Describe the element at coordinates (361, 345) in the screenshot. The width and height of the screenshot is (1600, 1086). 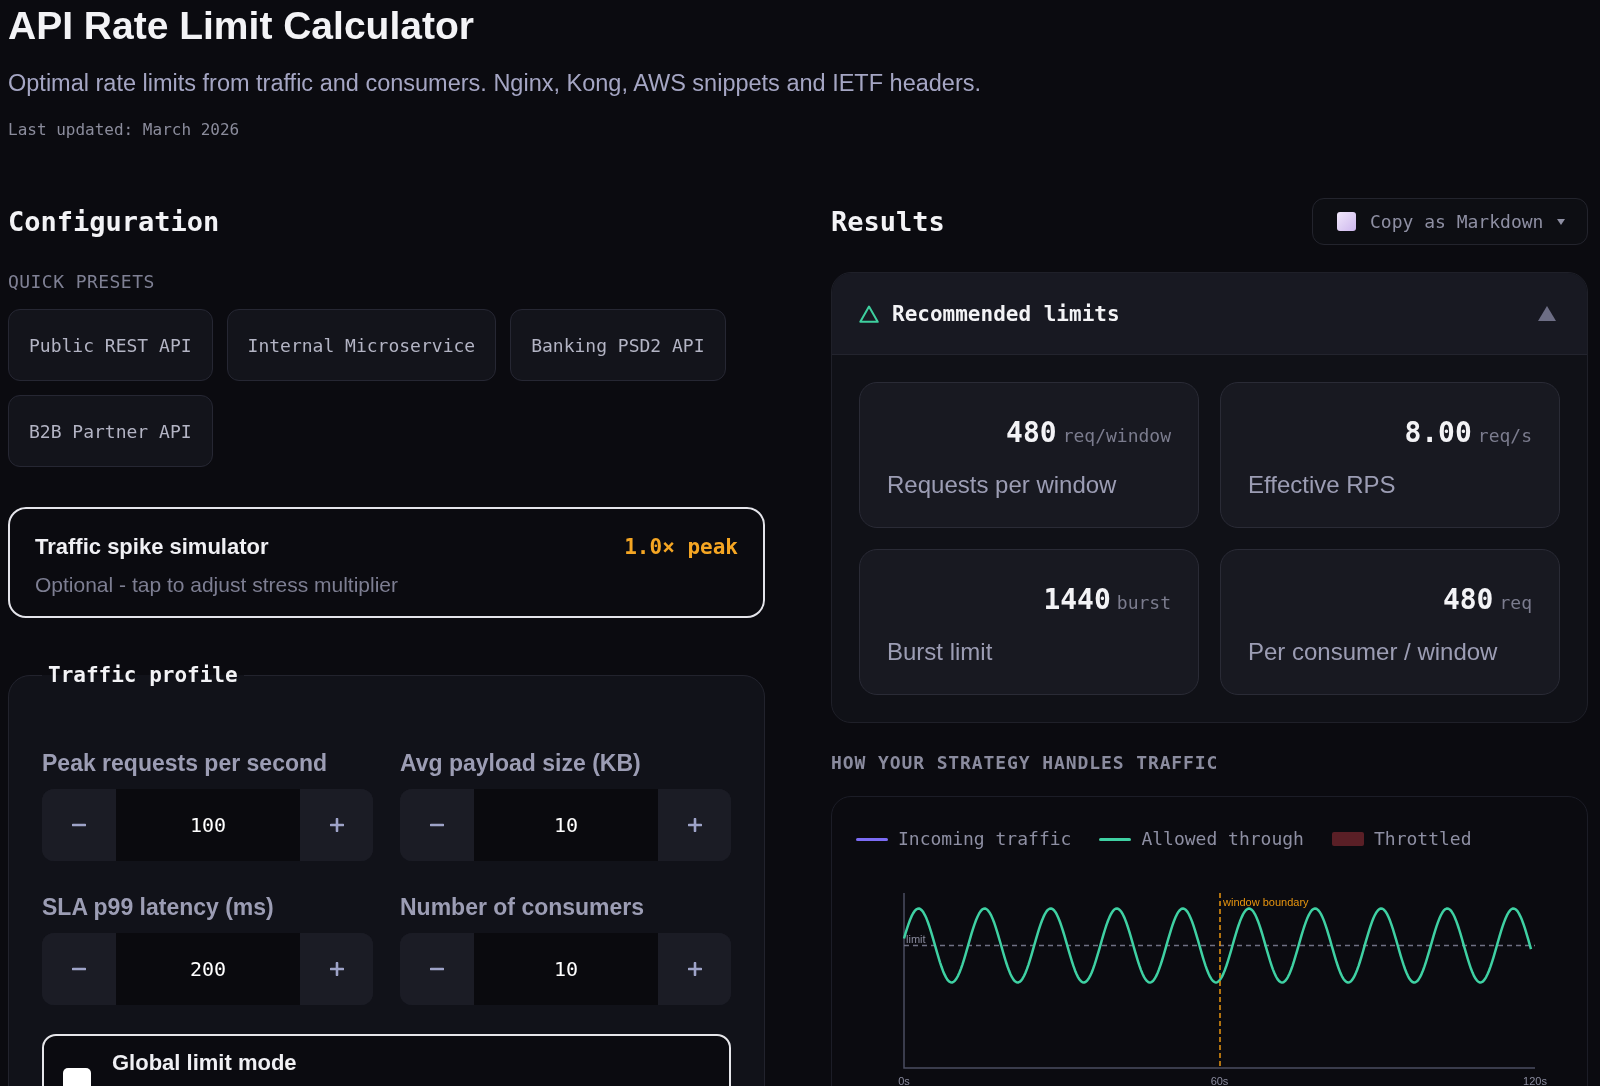
I see `preset-button: Internal Microservice` at that location.